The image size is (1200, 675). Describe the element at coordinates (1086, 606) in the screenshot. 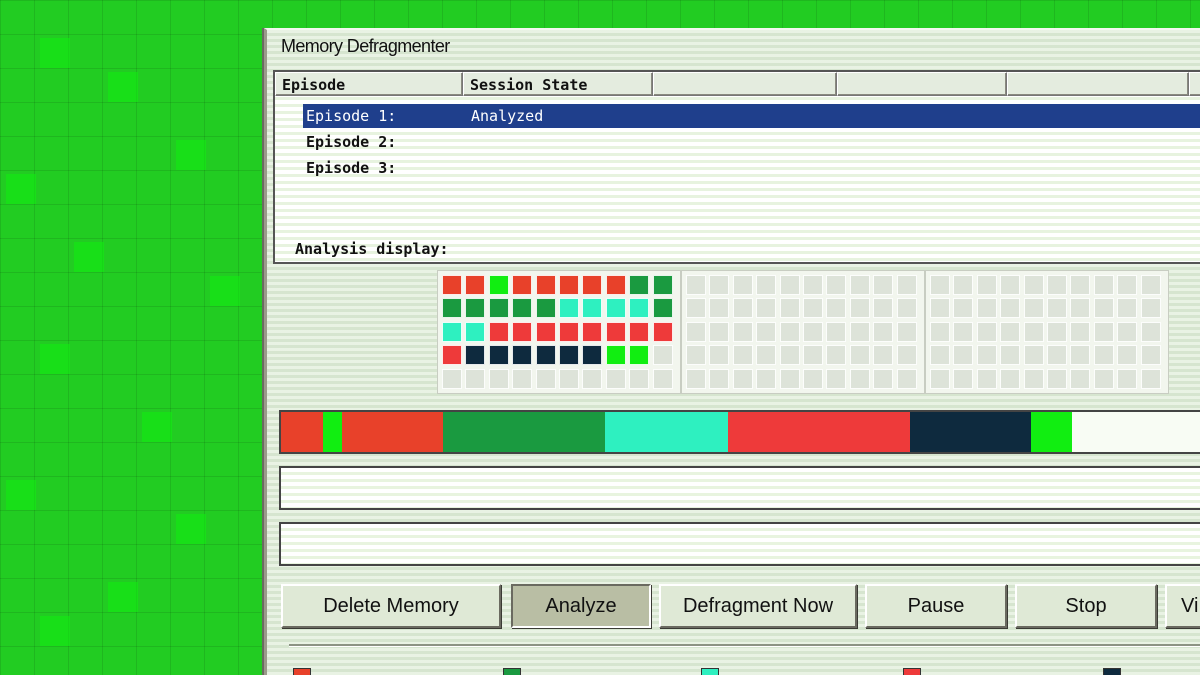

I see `stop-button: Stop` at that location.